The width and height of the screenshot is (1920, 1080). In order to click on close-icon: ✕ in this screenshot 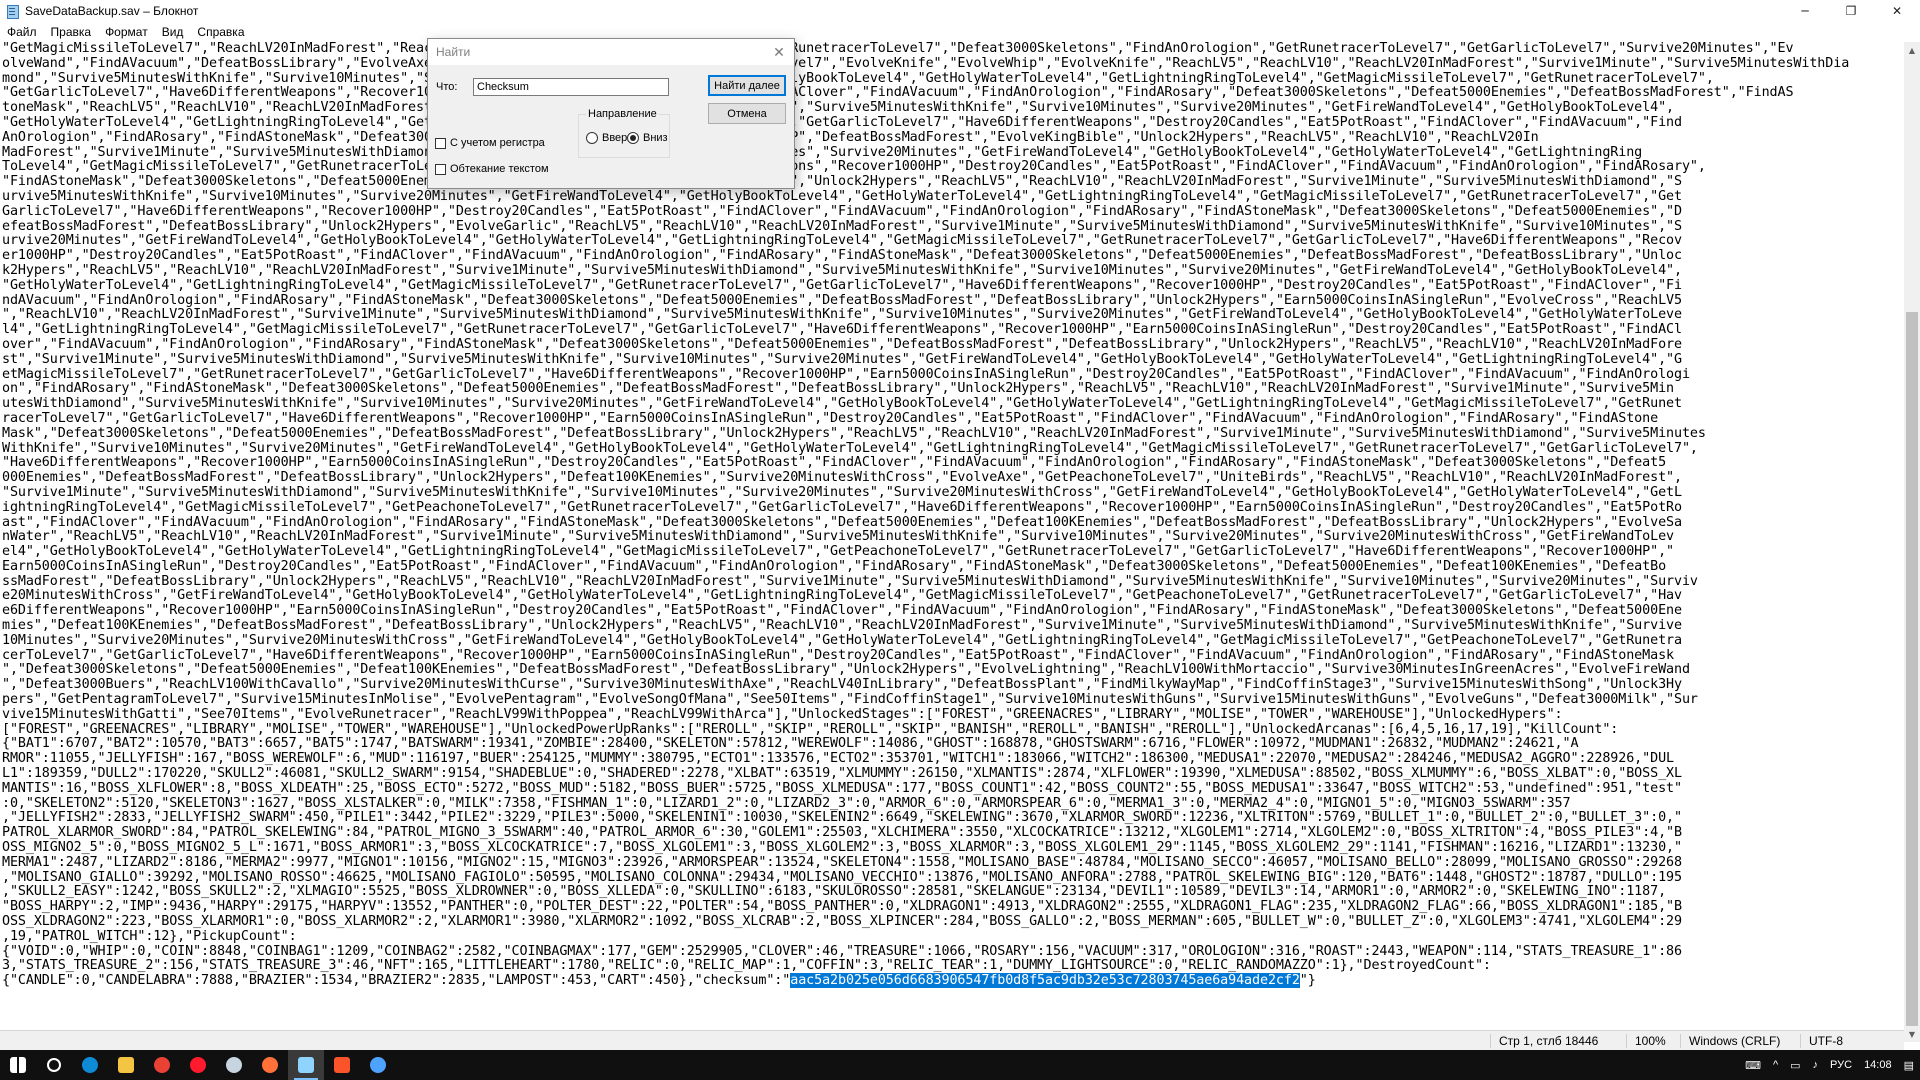, I will do `click(779, 52)`.